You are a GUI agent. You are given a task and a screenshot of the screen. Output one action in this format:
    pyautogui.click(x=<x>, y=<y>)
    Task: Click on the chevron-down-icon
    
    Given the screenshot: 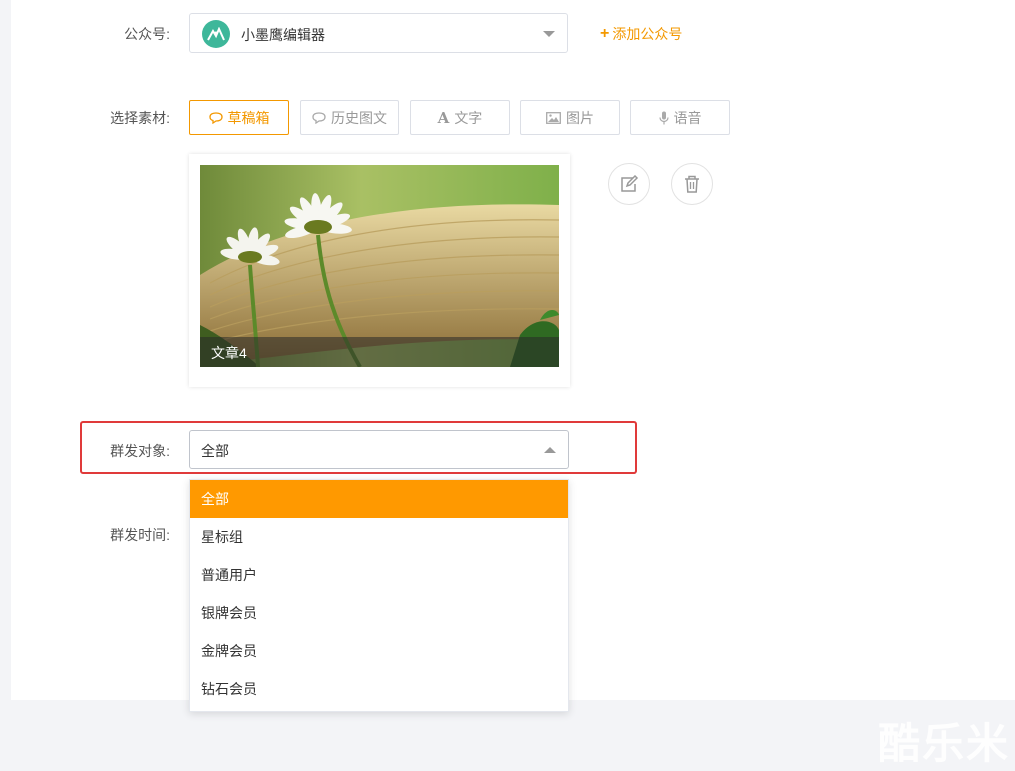 What is the action you would take?
    pyautogui.click(x=549, y=34)
    